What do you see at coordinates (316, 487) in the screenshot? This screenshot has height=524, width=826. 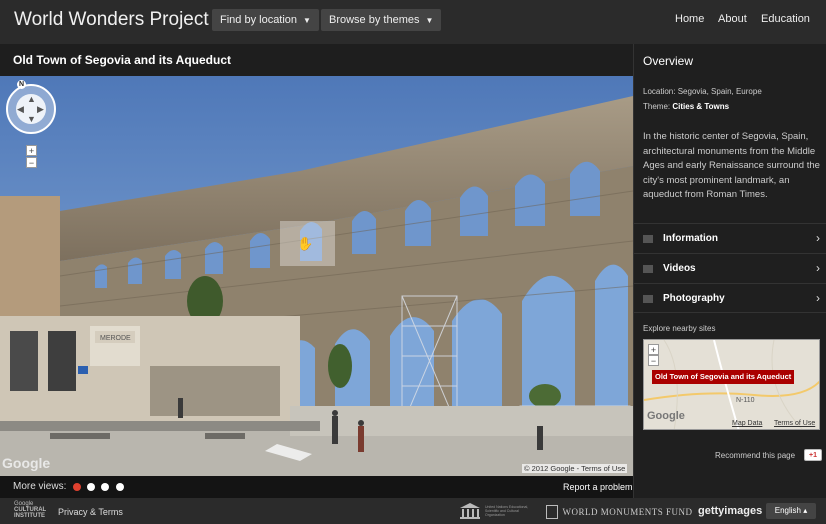 I see `more-views-bar: More views: Report a problem` at bounding box center [316, 487].